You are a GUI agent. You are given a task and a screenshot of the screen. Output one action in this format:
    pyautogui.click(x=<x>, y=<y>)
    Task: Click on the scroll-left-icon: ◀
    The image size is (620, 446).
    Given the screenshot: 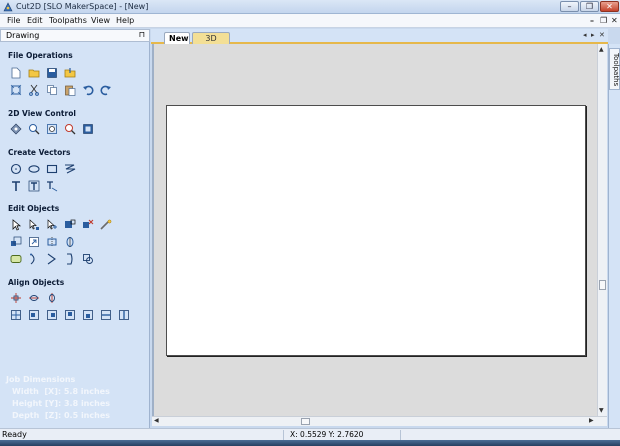 What is the action you would take?
    pyautogui.click(x=156, y=420)
    